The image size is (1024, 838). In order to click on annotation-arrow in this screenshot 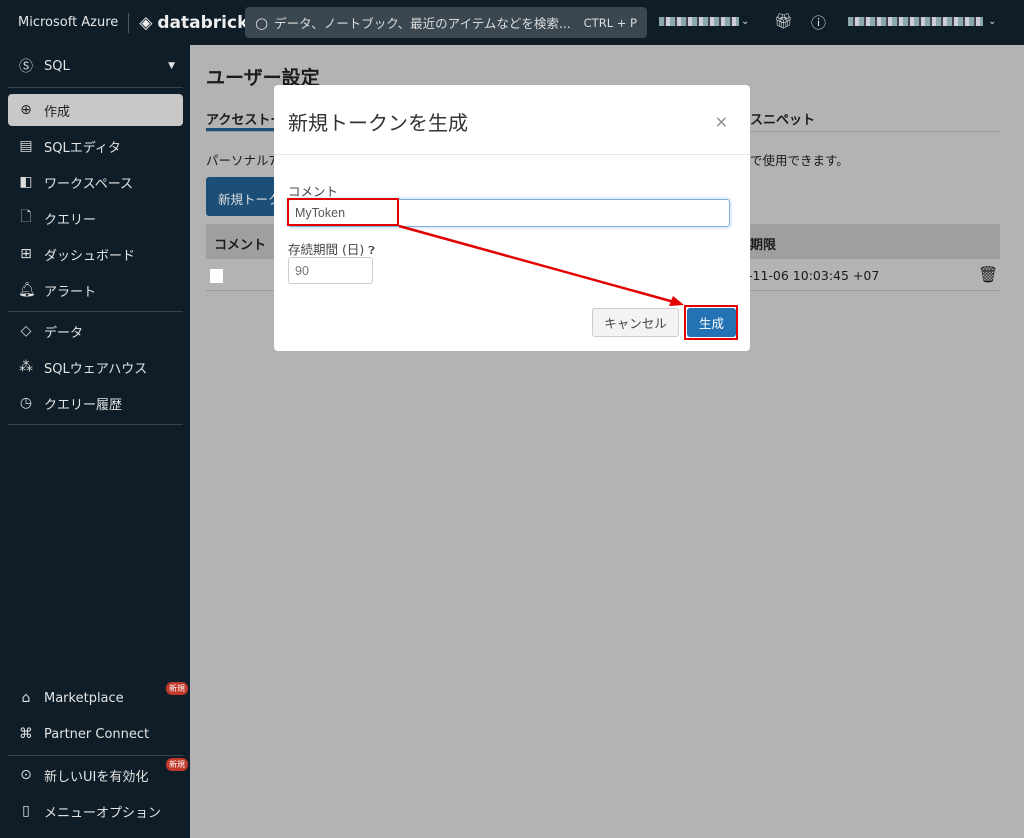, I will do `click(541, 265)`.